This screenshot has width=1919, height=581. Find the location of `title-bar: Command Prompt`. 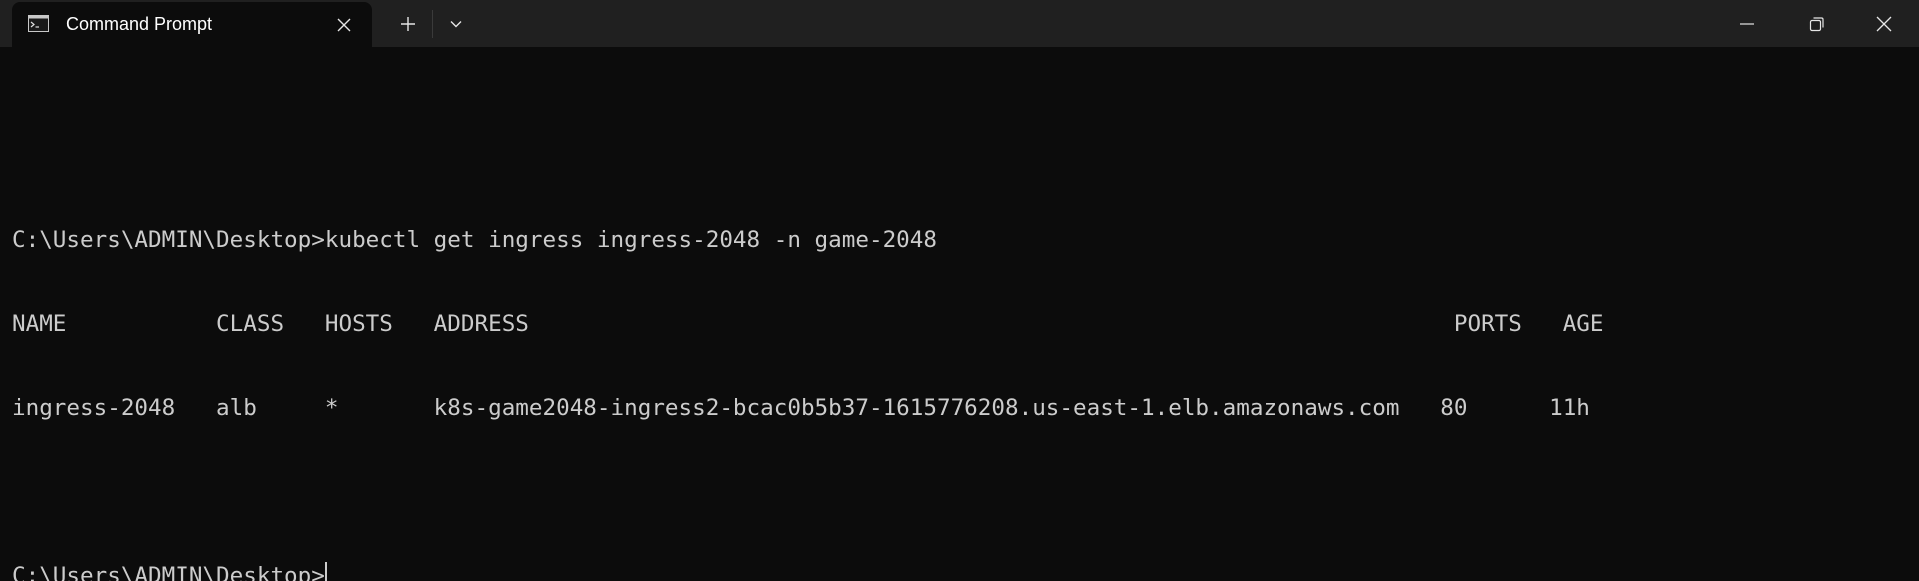

title-bar: Command Prompt is located at coordinates (959, 23).